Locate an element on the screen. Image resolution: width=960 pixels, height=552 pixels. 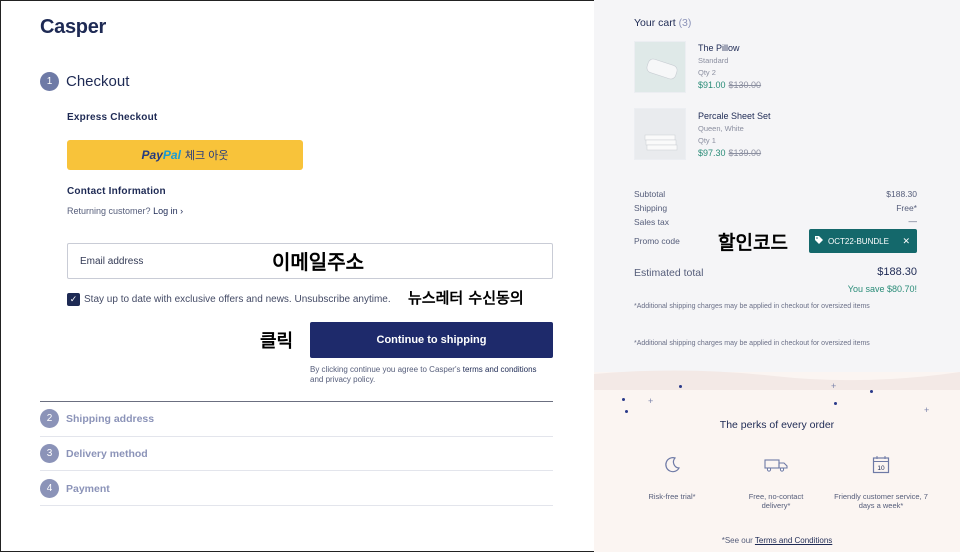
promo-code-chip: OCT22-BUNDLE ✕ is located at coordinates (863, 241).